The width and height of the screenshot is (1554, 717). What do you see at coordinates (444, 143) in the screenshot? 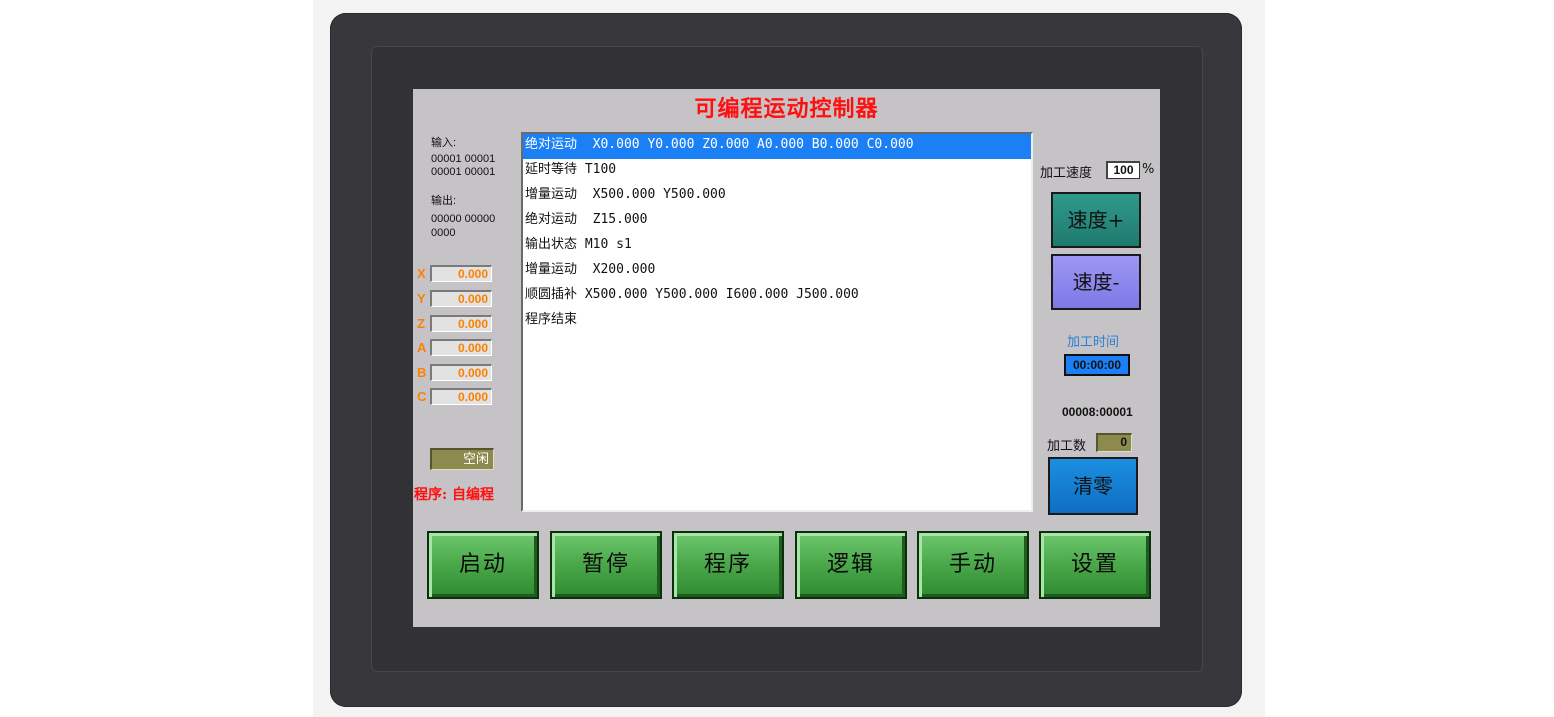
I see `input-label: 输入:` at bounding box center [444, 143].